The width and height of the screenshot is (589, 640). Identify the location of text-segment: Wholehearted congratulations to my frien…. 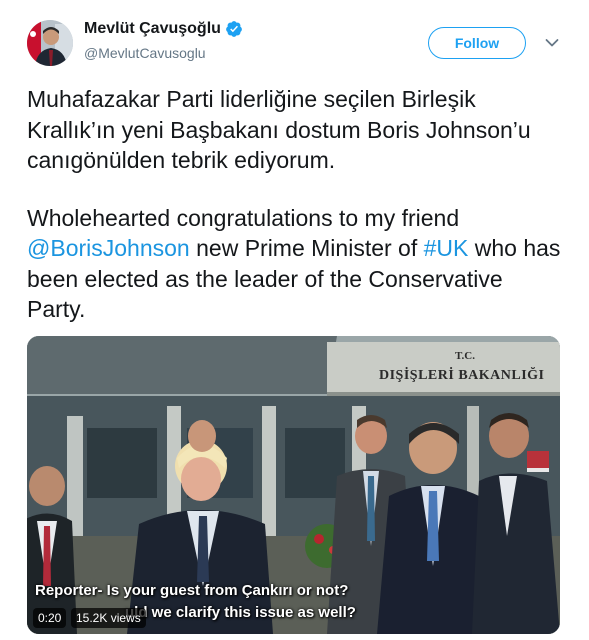
(243, 217).